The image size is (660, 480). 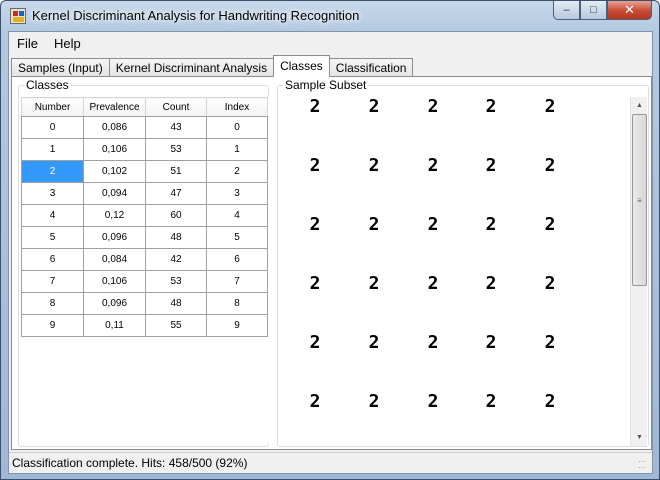 What do you see at coordinates (191, 67) in the screenshot?
I see `tab-kernel-discriminant-analysis: Kernel Discriminant Analysis` at bounding box center [191, 67].